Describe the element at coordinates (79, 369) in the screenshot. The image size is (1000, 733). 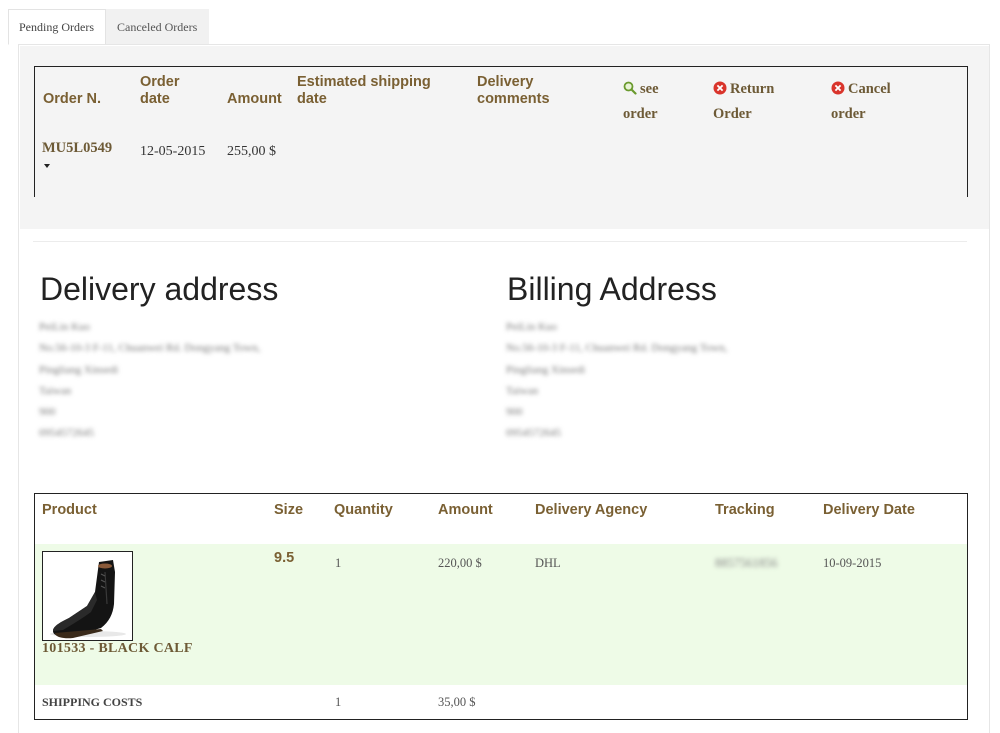
I see `delivery-address-line: Pingliang Xinsedi` at that location.